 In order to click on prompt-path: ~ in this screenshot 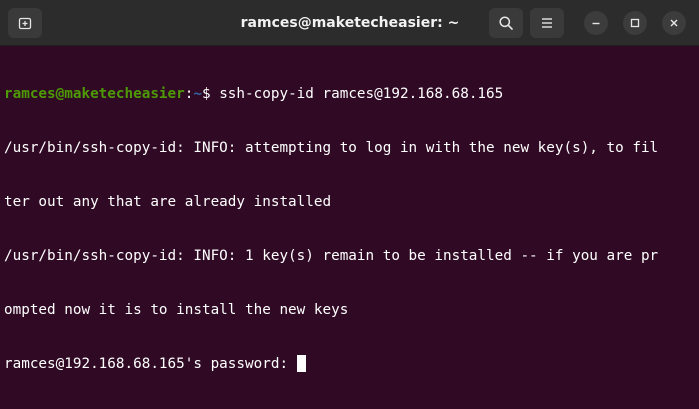, I will do `click(197, 94)`.